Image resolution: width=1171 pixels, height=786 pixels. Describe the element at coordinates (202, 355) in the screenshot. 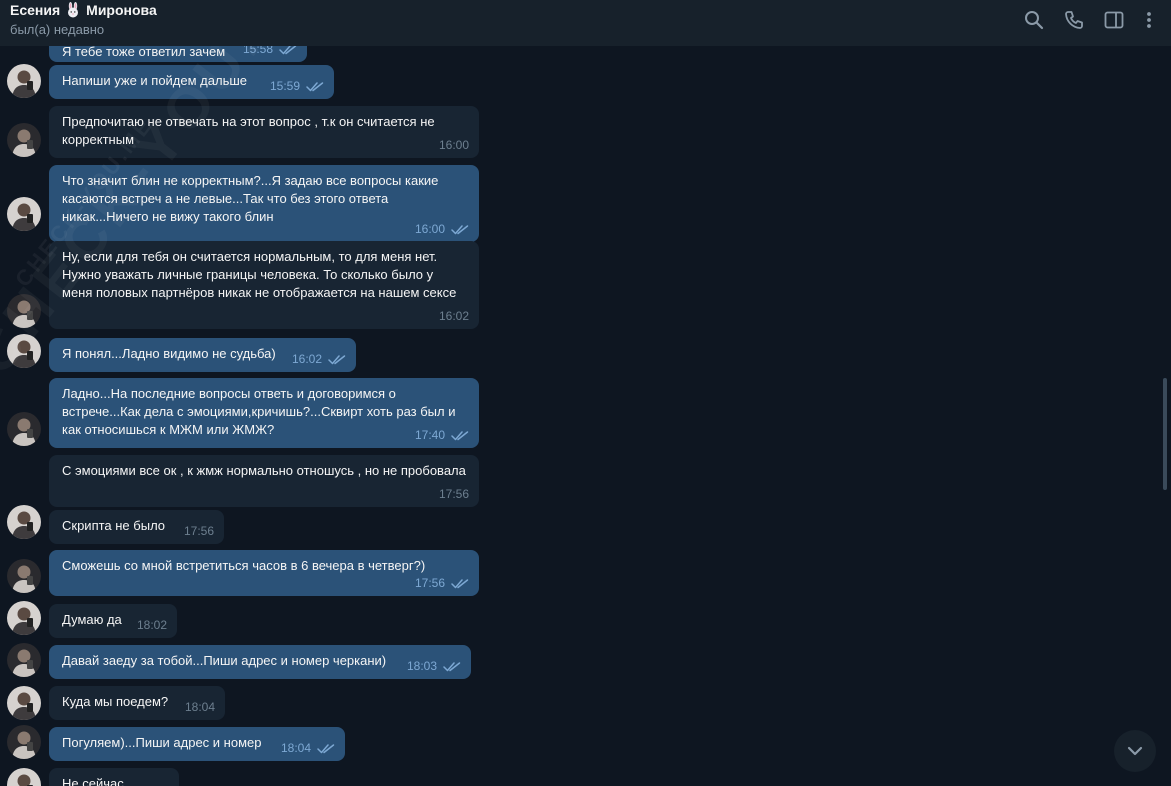

I see `outgoing-message: Я понял...Ладно видимо не судьба) 16:02` at that location.